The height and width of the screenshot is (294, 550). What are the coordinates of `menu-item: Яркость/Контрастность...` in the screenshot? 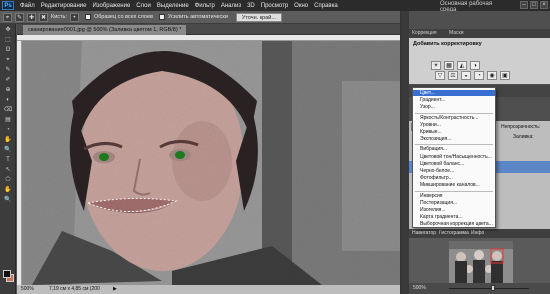 It's located at (454, 118).